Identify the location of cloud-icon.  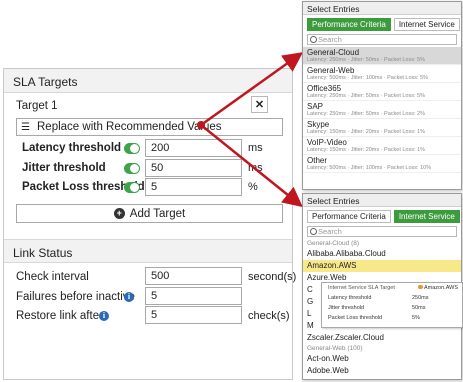
(420, 287).